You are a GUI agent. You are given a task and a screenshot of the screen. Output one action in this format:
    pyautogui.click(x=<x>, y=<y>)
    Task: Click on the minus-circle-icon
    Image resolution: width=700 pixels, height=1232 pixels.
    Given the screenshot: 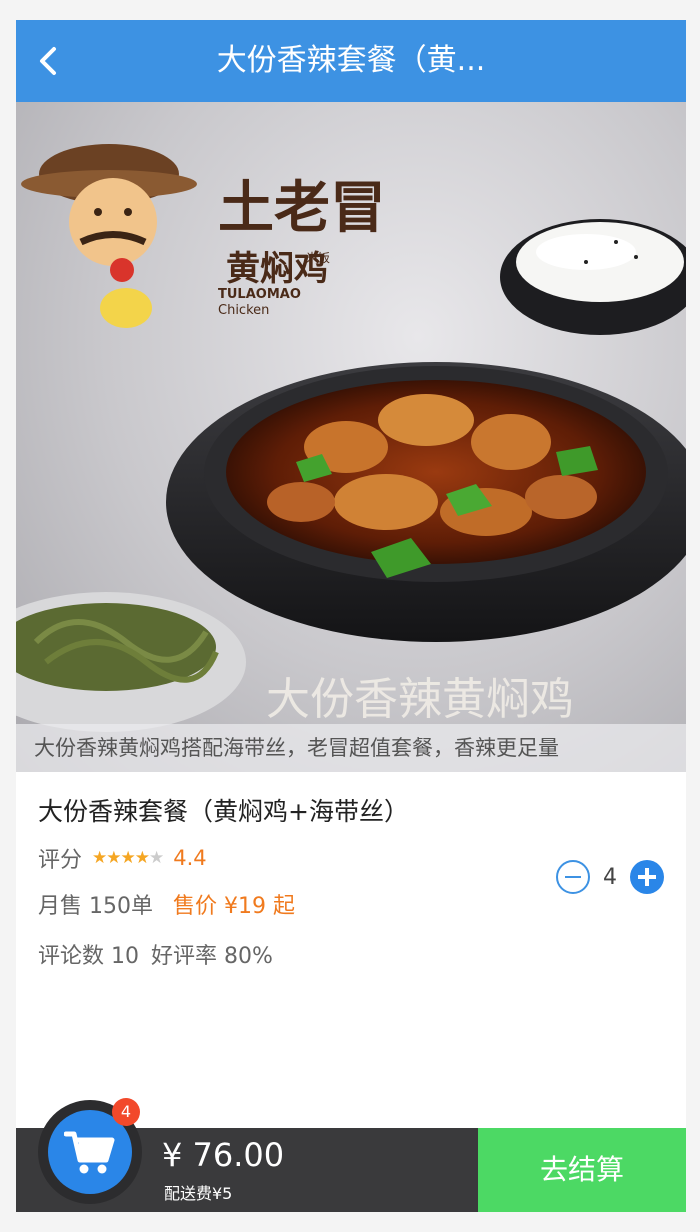 What is the action you would take?
    pyautogui.click(x=573, y=877)
    